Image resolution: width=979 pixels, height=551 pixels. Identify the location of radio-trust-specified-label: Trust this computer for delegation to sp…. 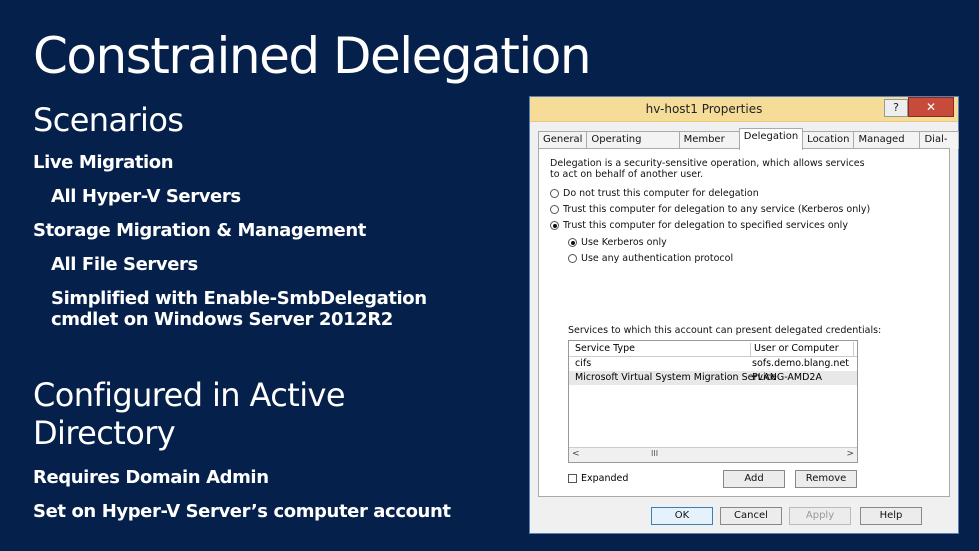
(705, 225).